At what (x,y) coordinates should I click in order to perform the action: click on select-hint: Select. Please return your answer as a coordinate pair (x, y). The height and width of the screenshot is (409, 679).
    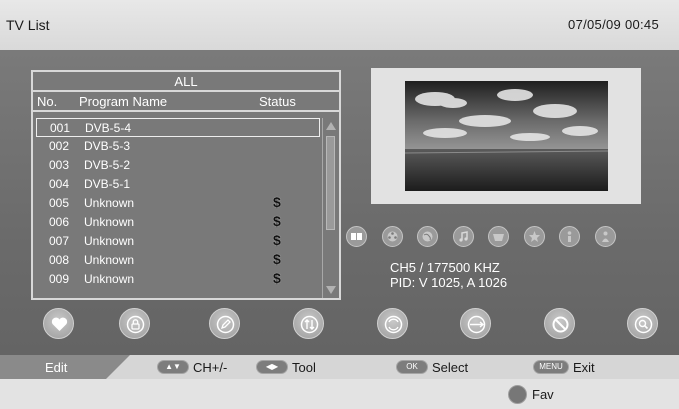
    Looking at the image, I should click on (450, 367).